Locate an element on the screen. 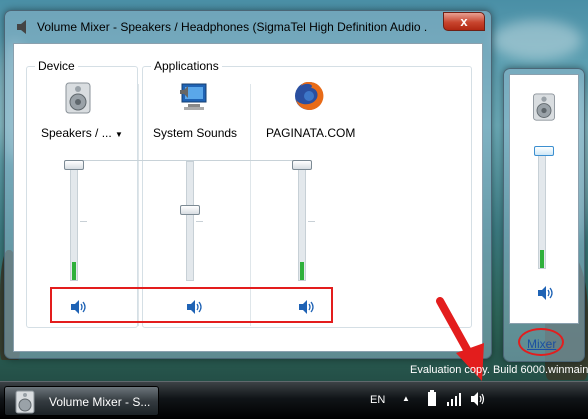 This screenshot has width=588, height=419. taskbar: Volume Mixer - S... EN ▲ is located at coordinates (294, 400).